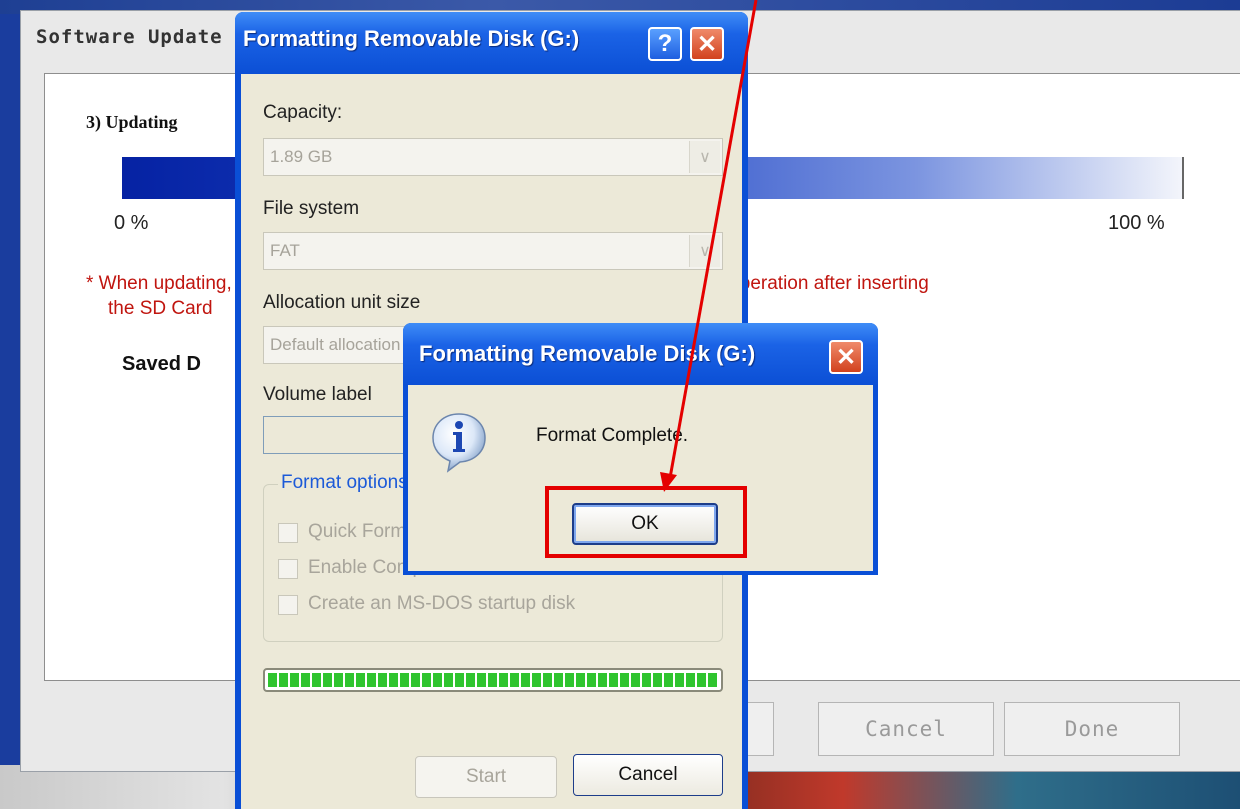 Image resolution: width=1240 pixels, height=809 pixels. I want to click on messagebox-titlebar: Formatting Removable Disk (G:) ✕, so click(640, 354).